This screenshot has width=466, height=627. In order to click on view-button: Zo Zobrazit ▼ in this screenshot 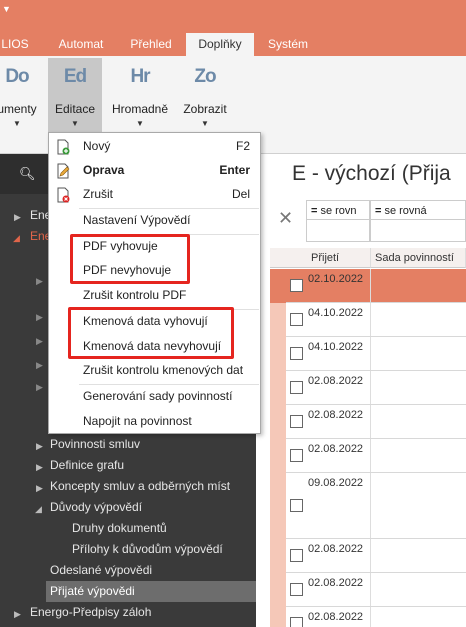, I will do `click(205, 97)`.